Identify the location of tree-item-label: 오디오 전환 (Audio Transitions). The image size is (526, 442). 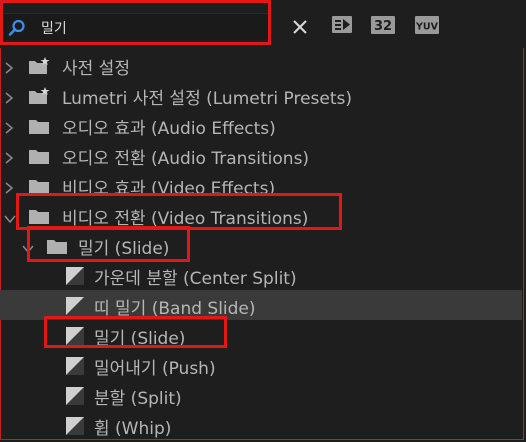
(186, 159).